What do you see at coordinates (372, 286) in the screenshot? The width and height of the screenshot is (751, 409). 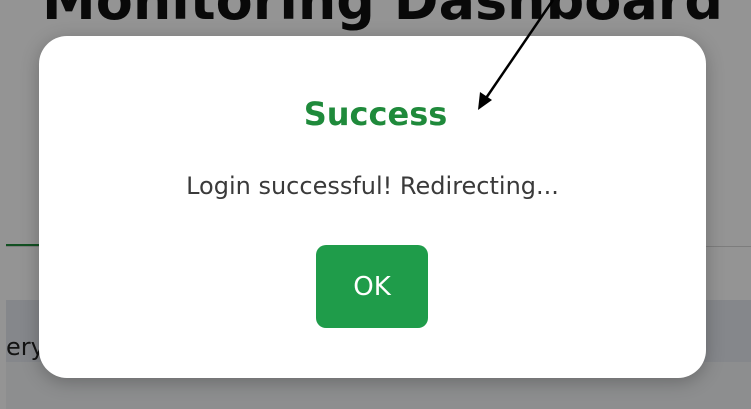 I see `ok-button: OK` at bounding box center [372, 286].